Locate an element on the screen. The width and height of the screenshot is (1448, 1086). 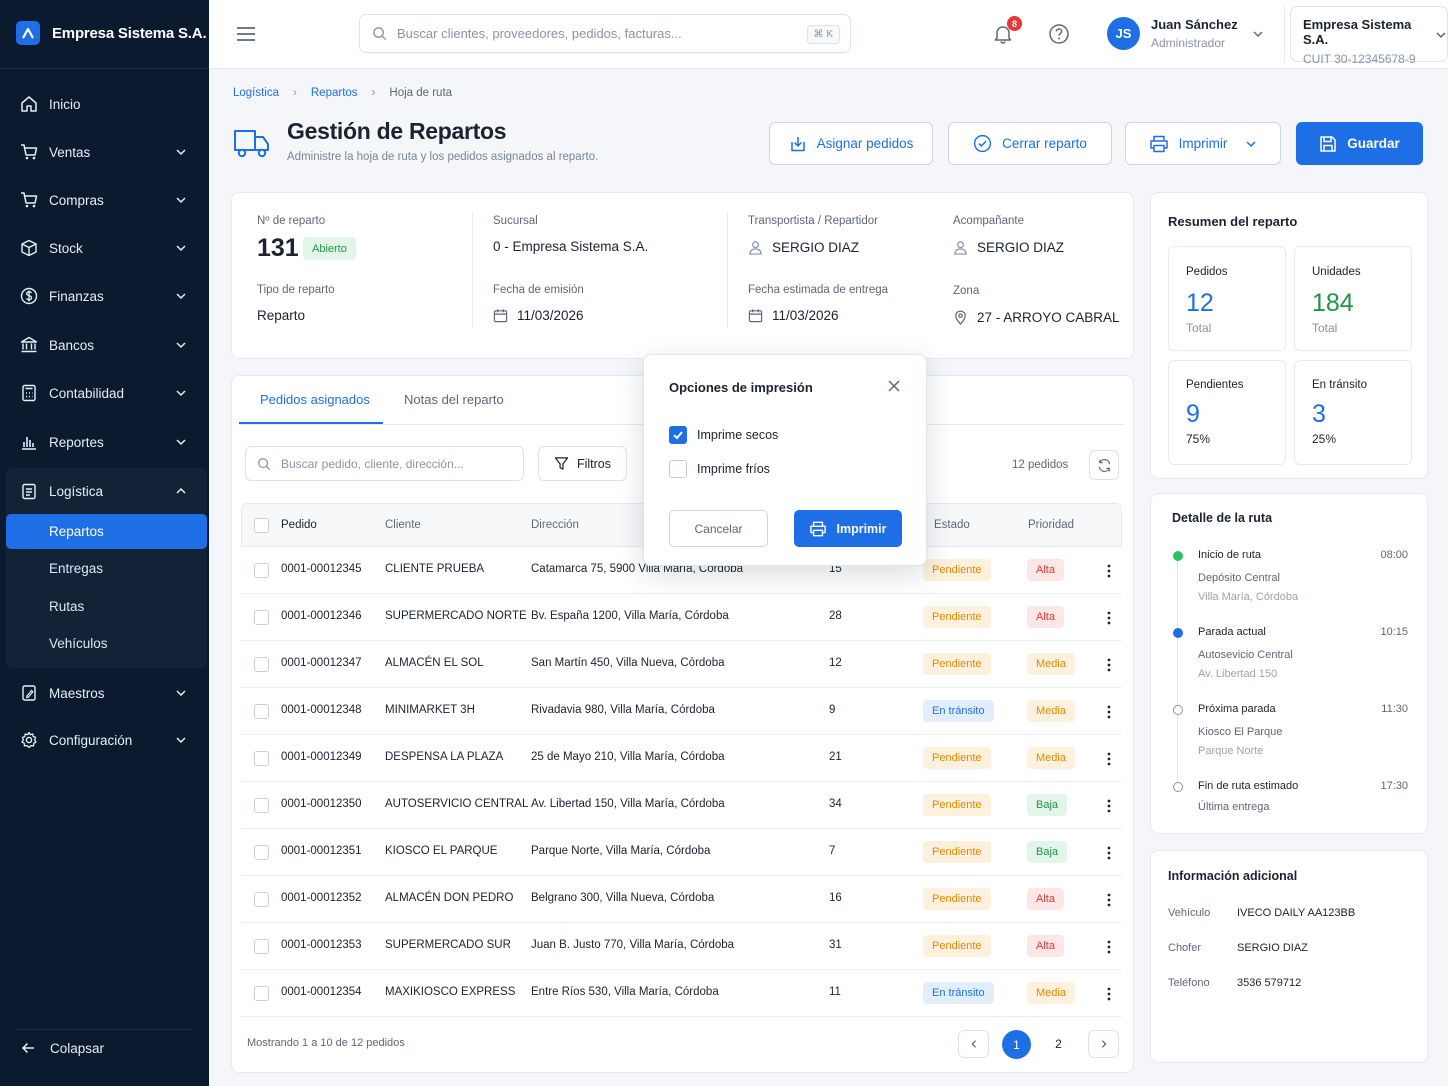
brand: Empresa Sistema S.A. is located at coordinates (111, 33).